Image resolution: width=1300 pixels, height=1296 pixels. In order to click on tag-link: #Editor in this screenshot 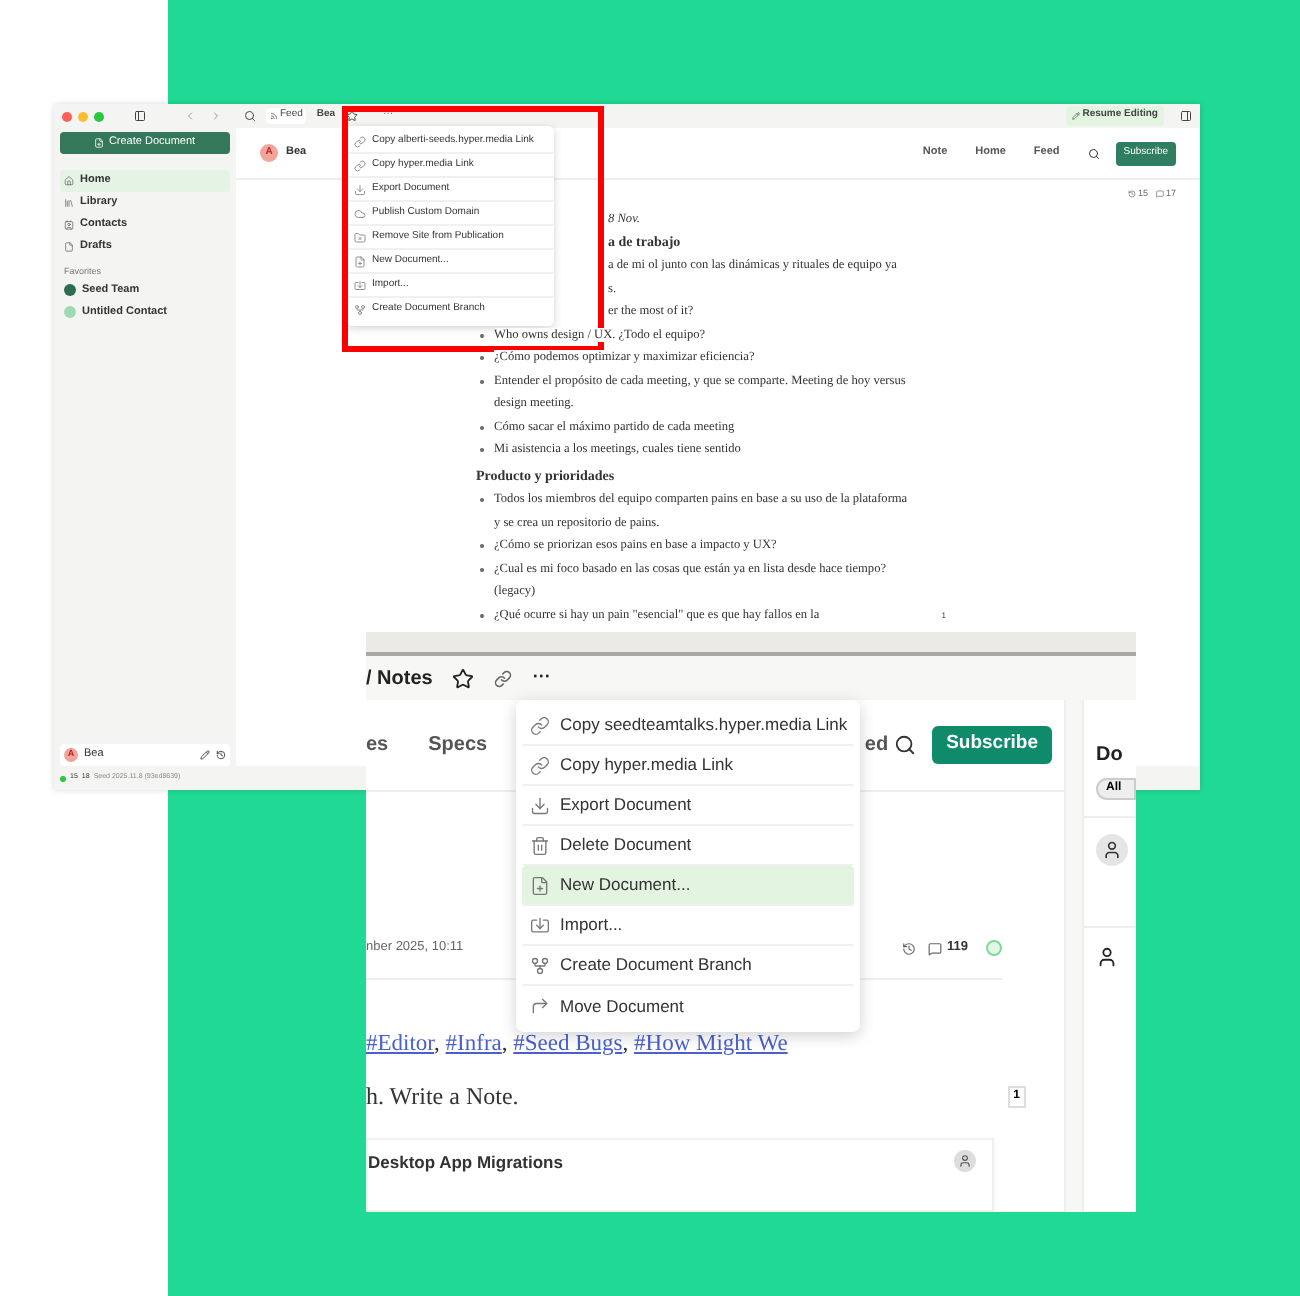, I will do `click(400, 1044)`.